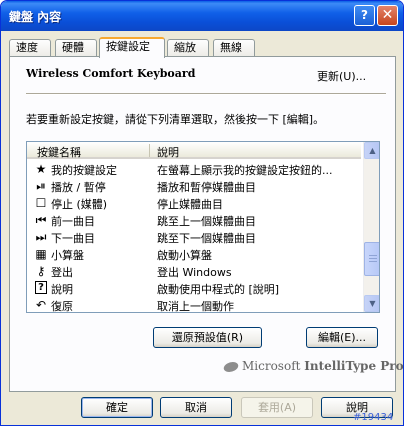  Describe the element at coordinates (84, 170) in the screenshot. I see `key-name: 我的按鍵設定` at that location.